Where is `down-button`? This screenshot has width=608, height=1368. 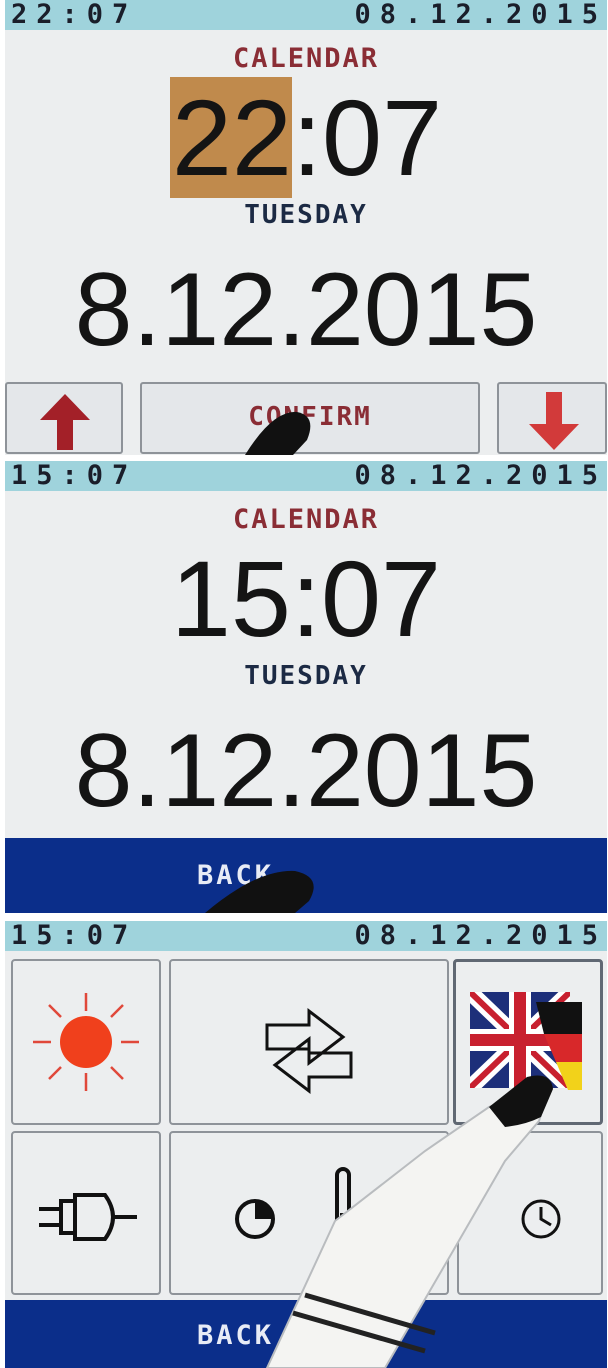
down-button is located at coordinates (552, 418).